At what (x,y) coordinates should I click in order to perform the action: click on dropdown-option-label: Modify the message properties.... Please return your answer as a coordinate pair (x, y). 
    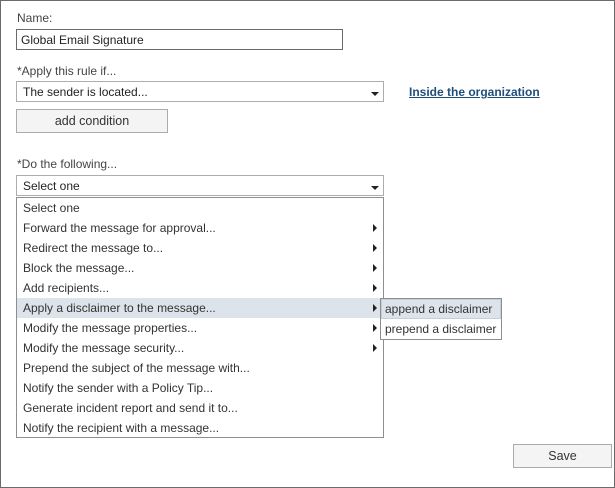
    Looking at the image, I should click on (110, 328).